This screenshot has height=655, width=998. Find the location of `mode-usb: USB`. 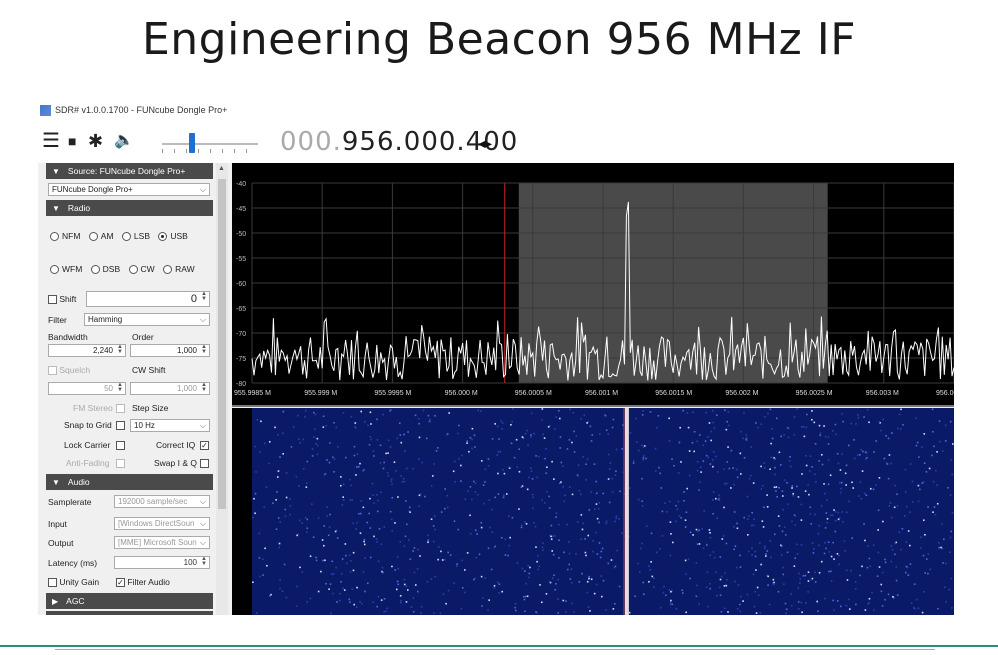

mode-usb: USB is located at coordinates (173, 236).